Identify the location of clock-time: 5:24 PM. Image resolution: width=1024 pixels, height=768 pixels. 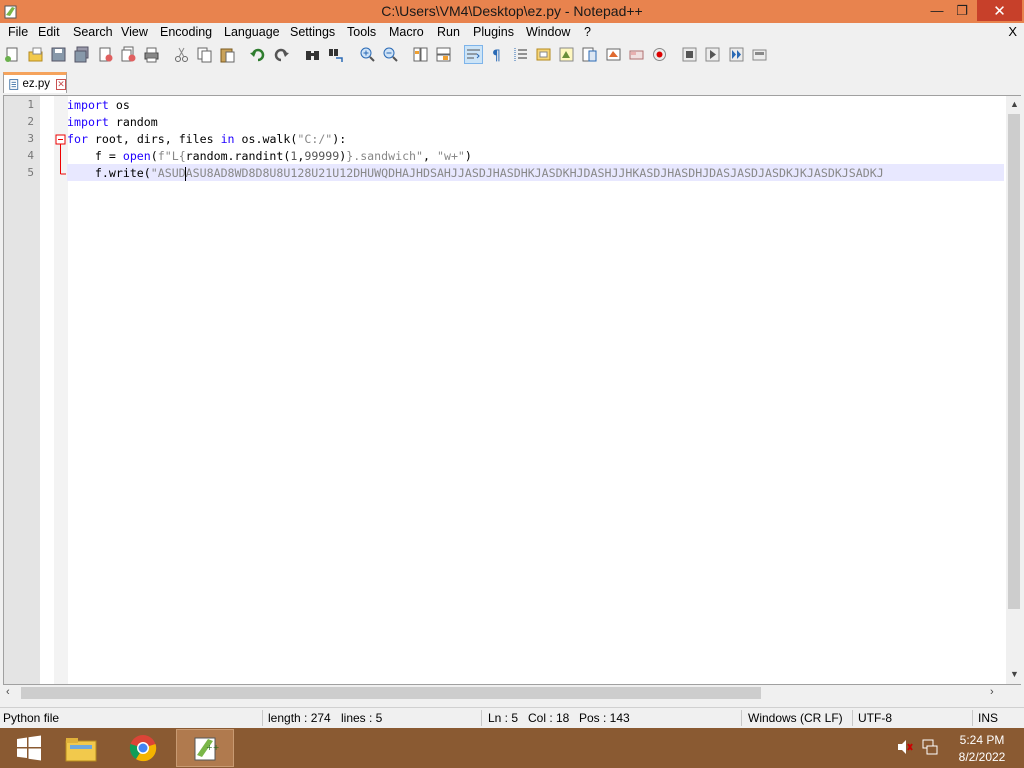
(982, 740).